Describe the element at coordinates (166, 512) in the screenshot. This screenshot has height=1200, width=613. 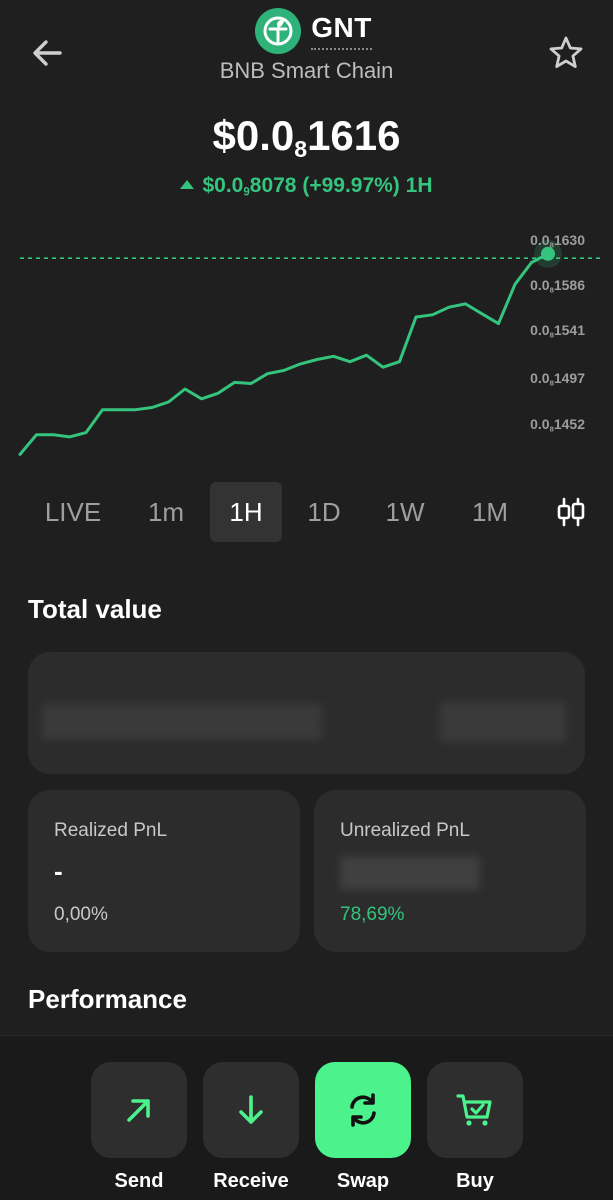
I see `tab-1m: 1m` at that location.